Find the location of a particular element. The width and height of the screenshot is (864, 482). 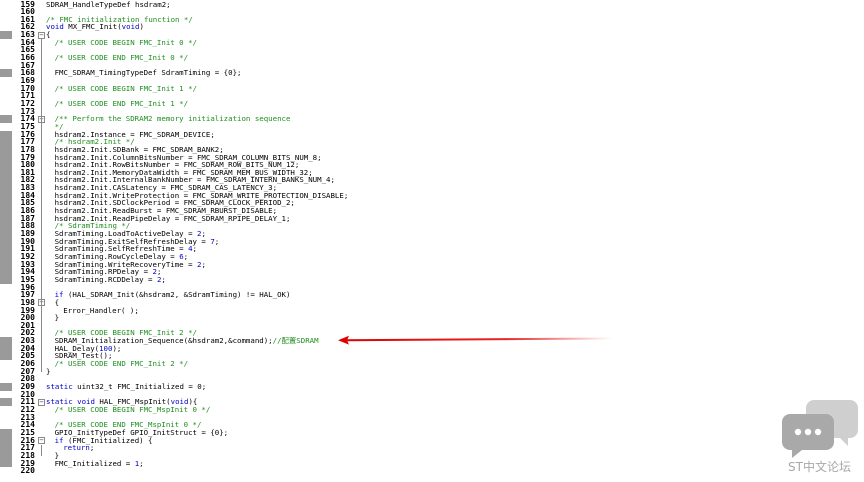

watermark-text: ST中文论坛 is located at coordinates (819, 467).